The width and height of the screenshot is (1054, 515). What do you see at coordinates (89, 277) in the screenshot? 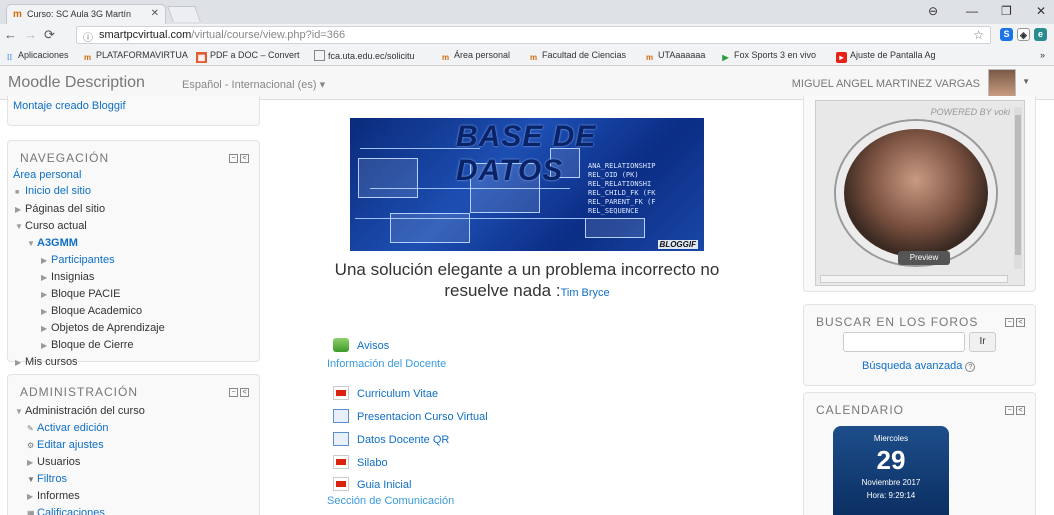
I see `nav-item-insignias: ▶ Insignias` at bounding box center [89, 277].